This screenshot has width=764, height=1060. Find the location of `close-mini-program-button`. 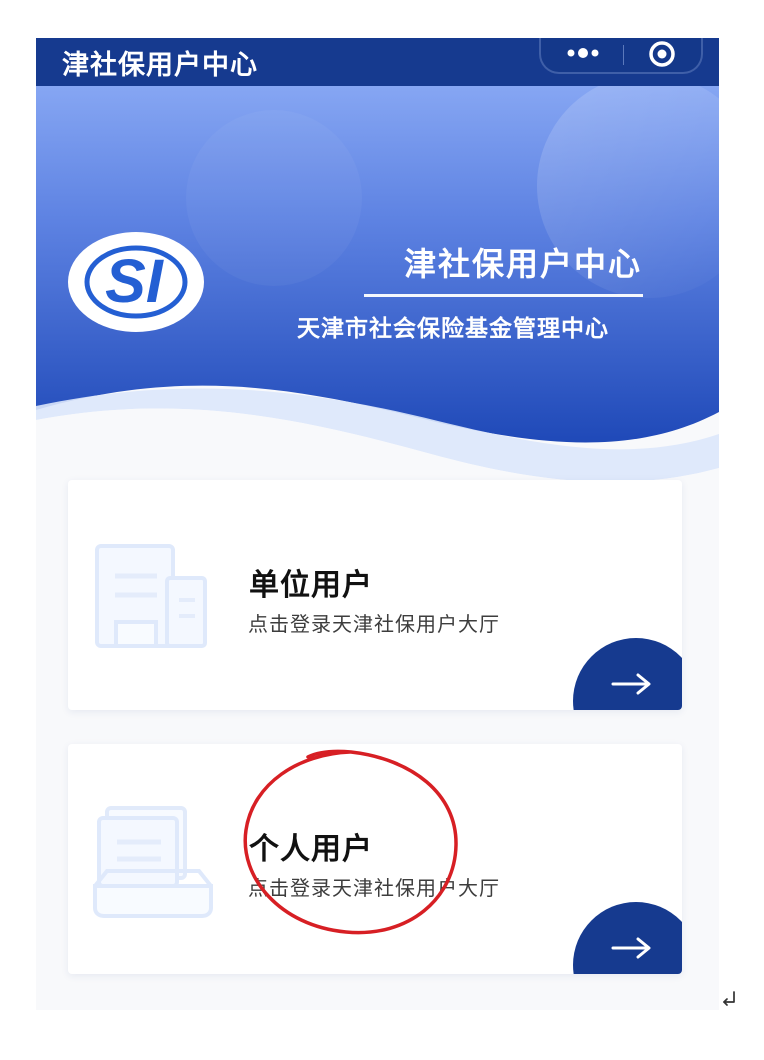

close-mini-program-button is located at coordinates (662, 54).